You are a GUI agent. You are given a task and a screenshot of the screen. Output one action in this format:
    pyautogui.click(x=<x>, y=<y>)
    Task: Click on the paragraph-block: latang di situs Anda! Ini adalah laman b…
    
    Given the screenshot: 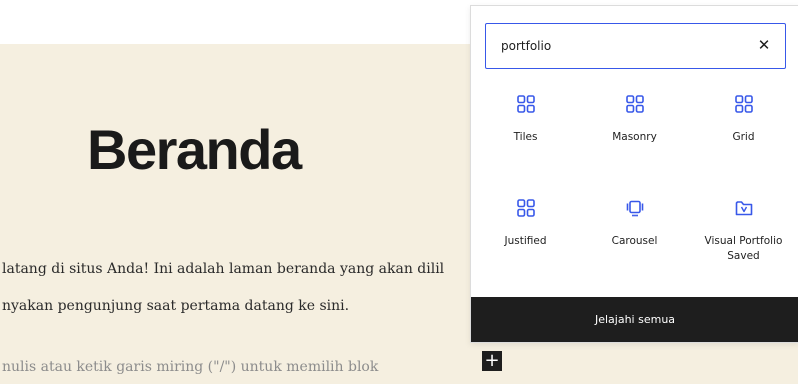 What is the action you would take?
    pyautogui.click(x=223, y=269)
    